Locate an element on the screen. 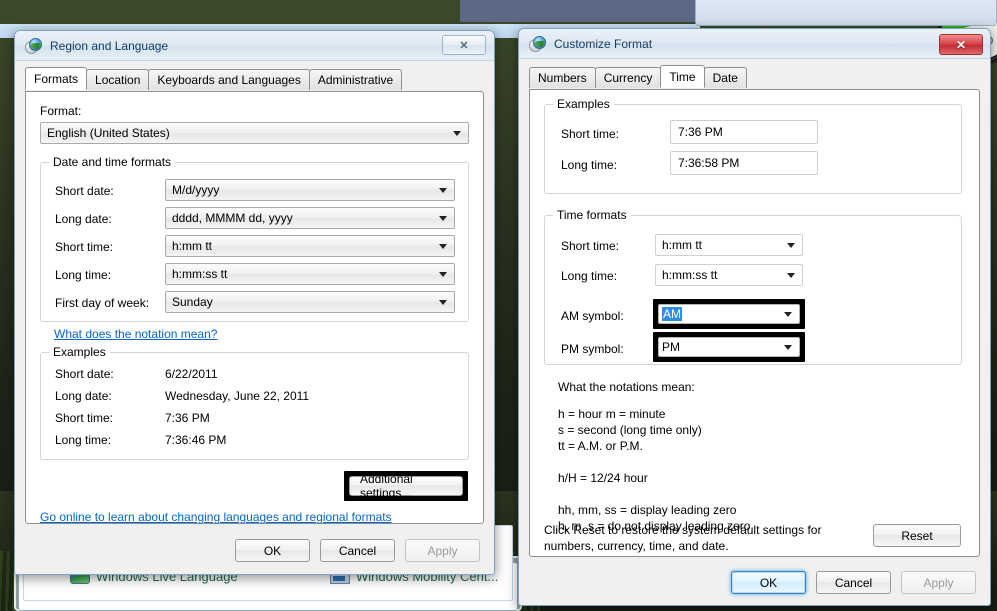 The height and width of the screenshot is (611, 997). short-date-label: Short date: is located at coordinates (84, 191).